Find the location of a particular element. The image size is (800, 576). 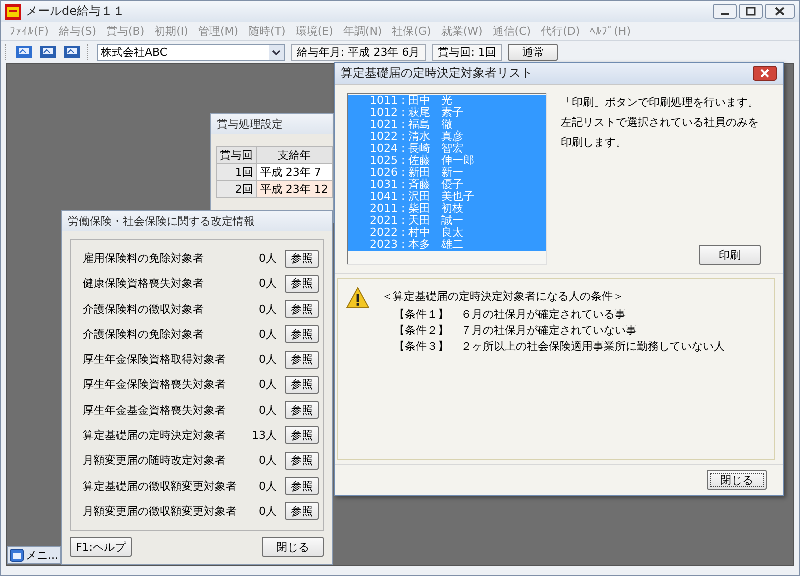

maximize-icon is located at coordinates (751, 11).